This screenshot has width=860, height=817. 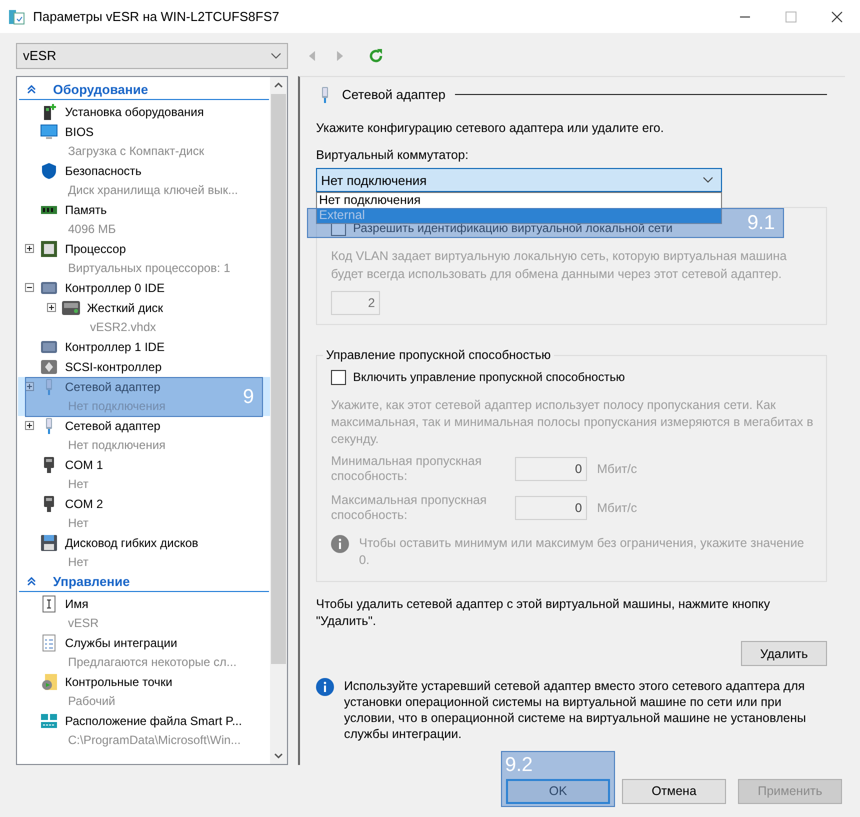 I want to click on section-header: Управление, so click(x=144, y=582).